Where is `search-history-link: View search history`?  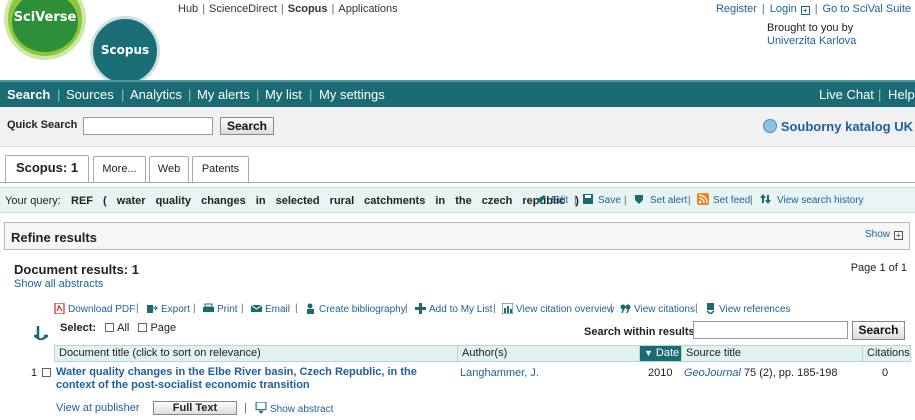
search-history-link: View search history is located at coordinates (820, 200).